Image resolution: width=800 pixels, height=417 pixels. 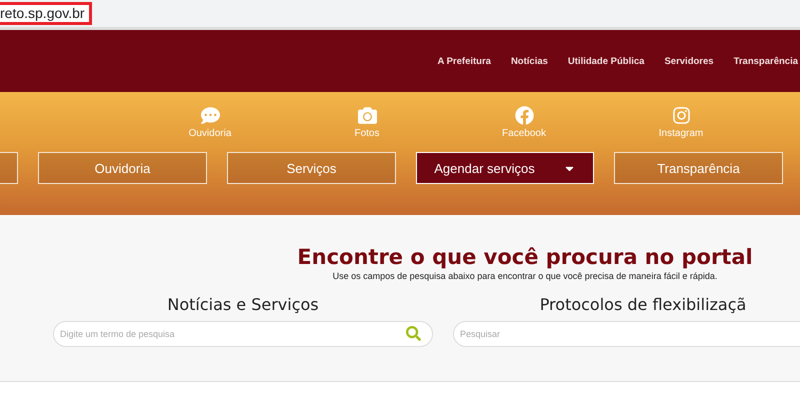 What do you see at coordinates (122, 168) in the screenshot?
I see `nav-button: Ouvidoria` at bounding box center [122, 168].